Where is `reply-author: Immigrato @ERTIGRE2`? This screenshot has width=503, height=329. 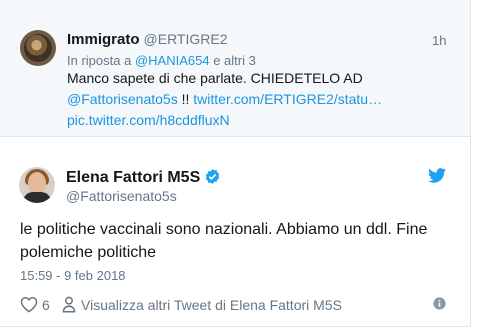
reply-author: Immigrato @ERTIGRE2 is located at coordinates (147, 39).